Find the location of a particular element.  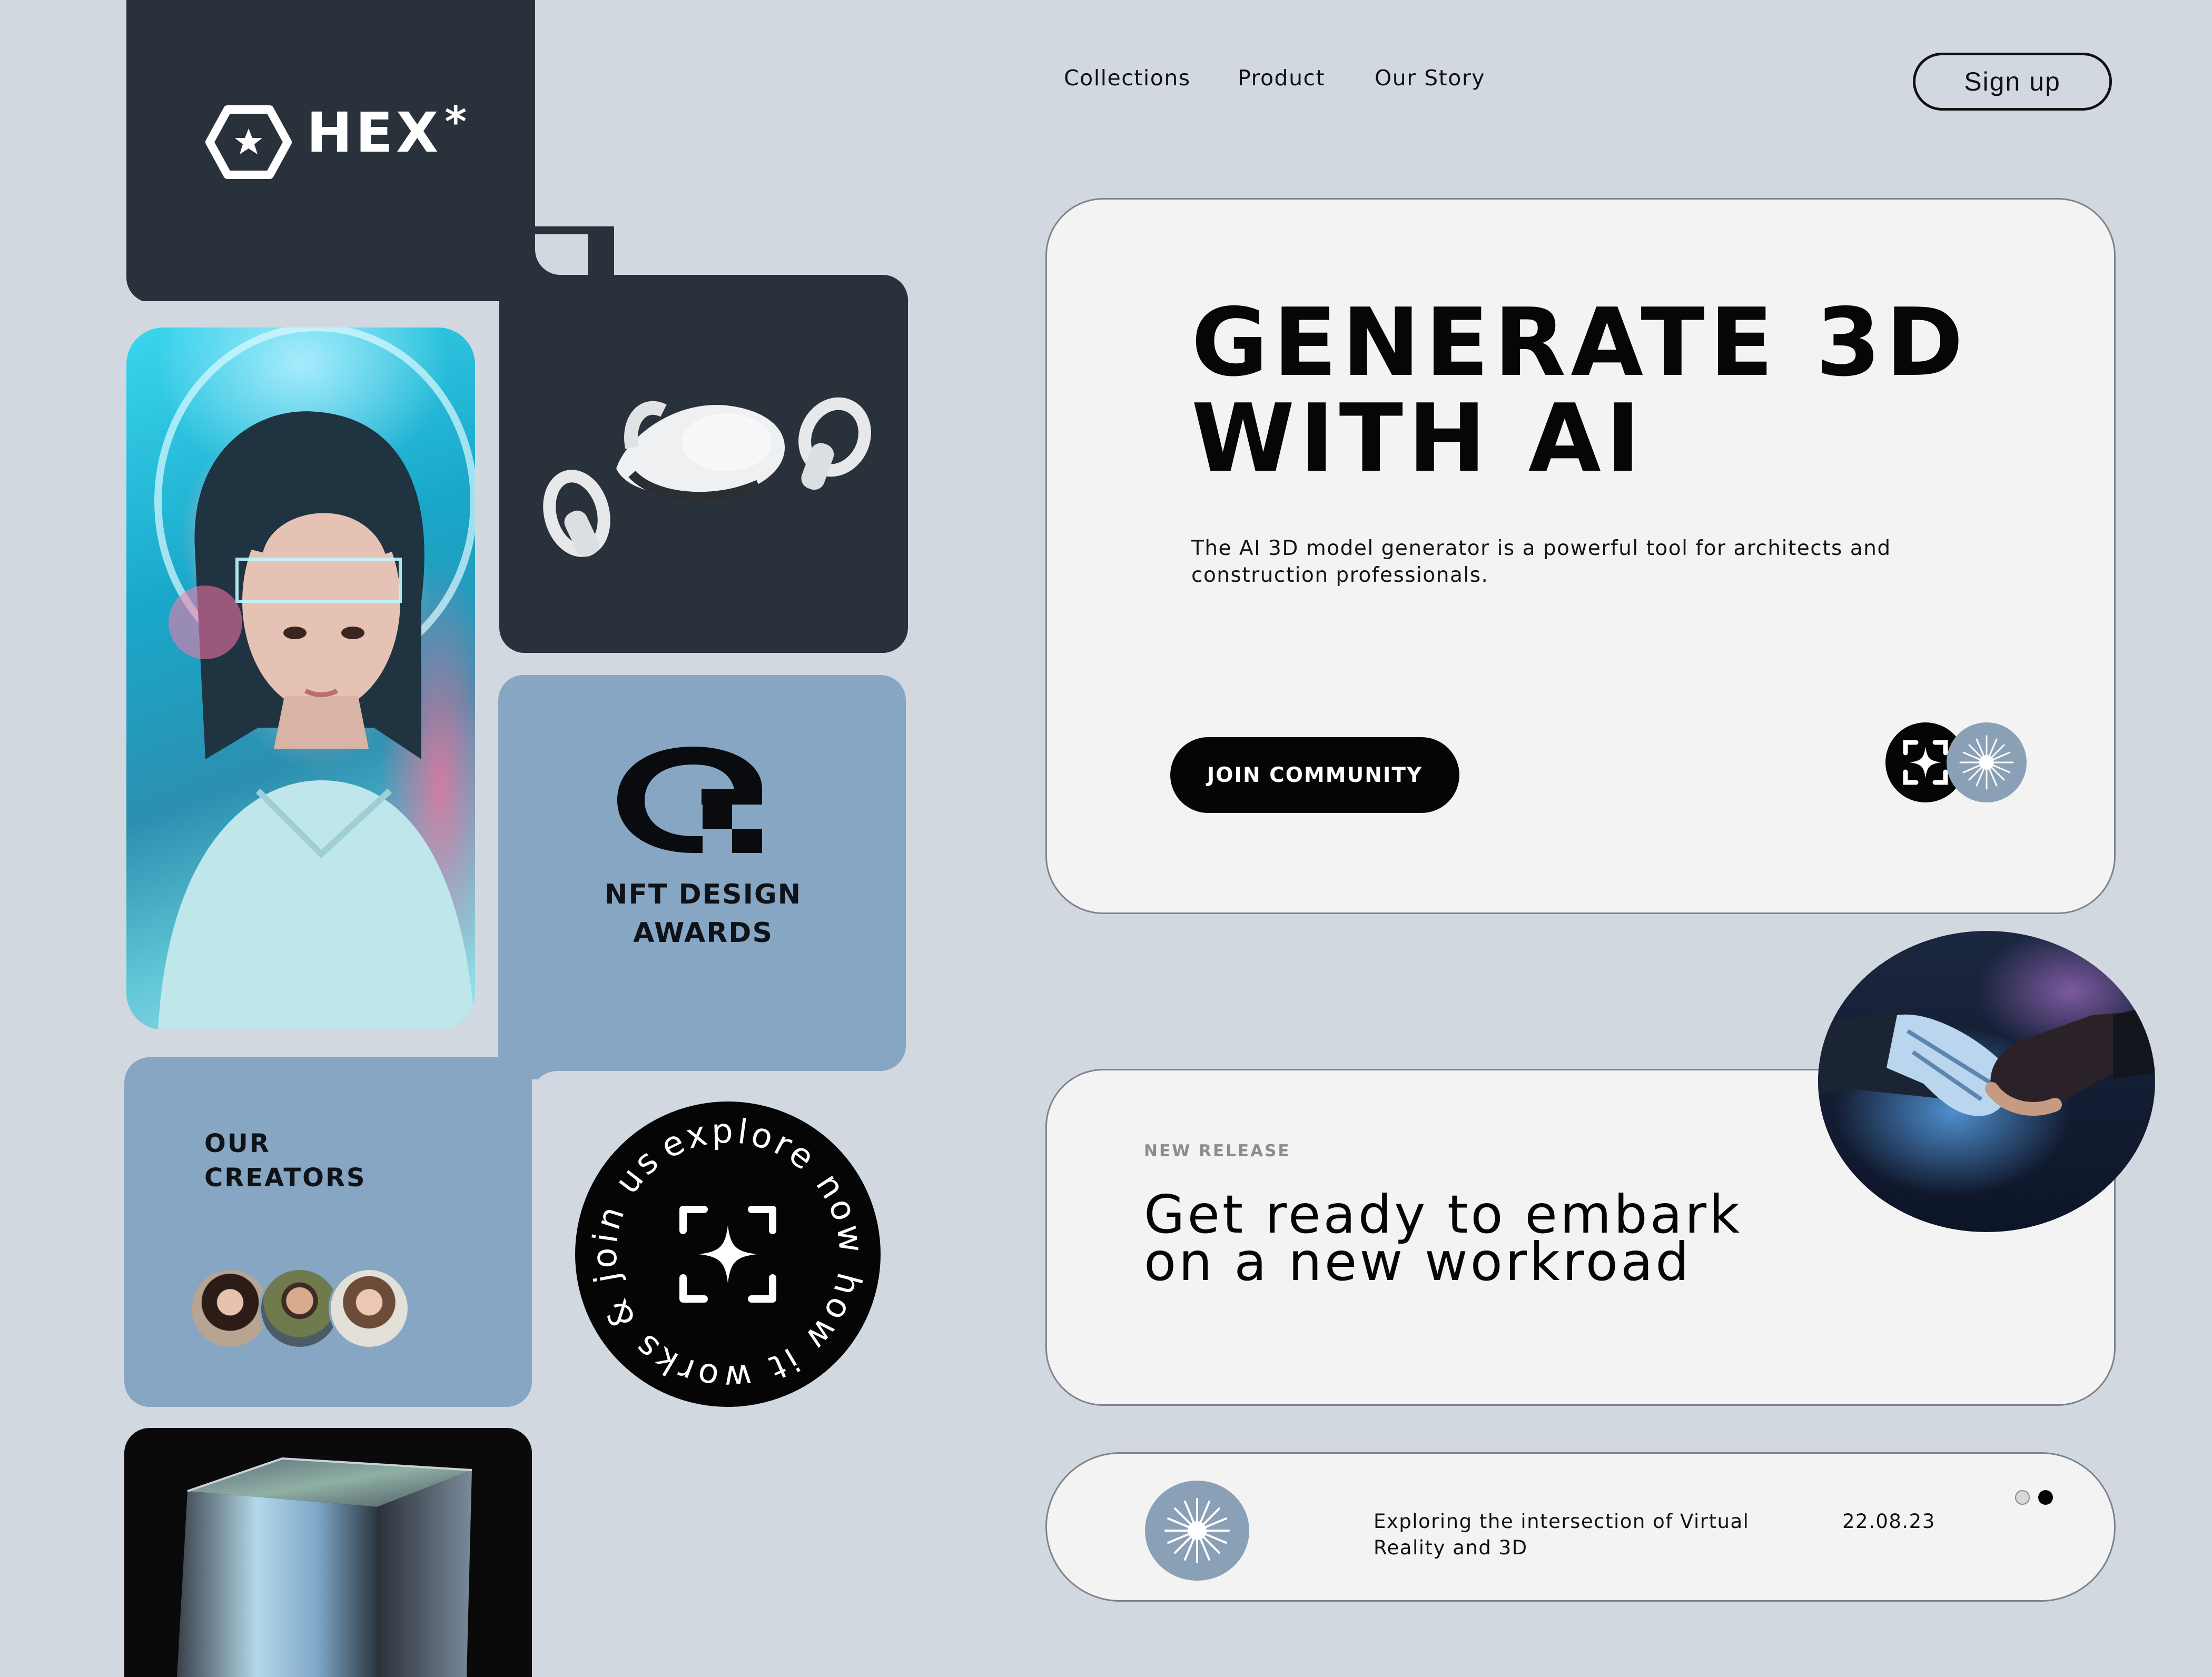

pagination-dots is located at coordinates (2036, 1498).